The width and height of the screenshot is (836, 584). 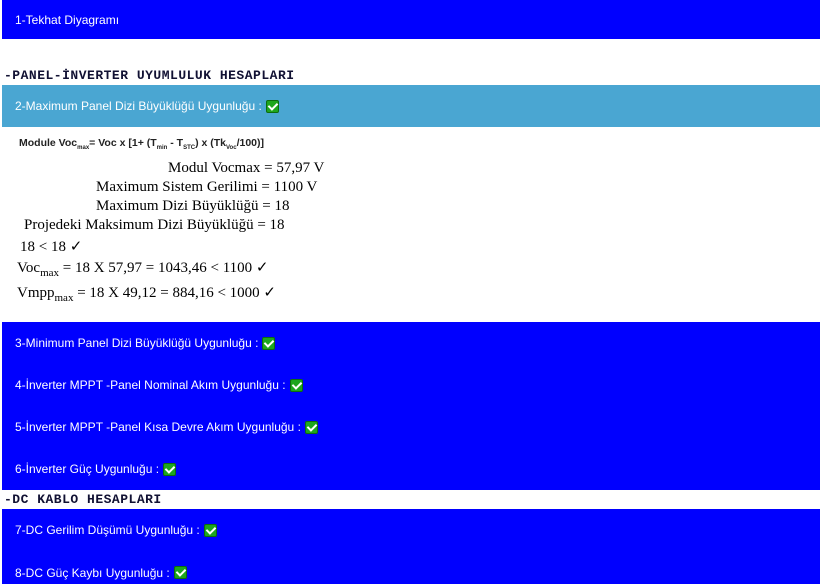 I want to click on step-8-dc-power-loss: 8-DC Güç Kaybı Uygunluğu :, so click(x=411, y=567).